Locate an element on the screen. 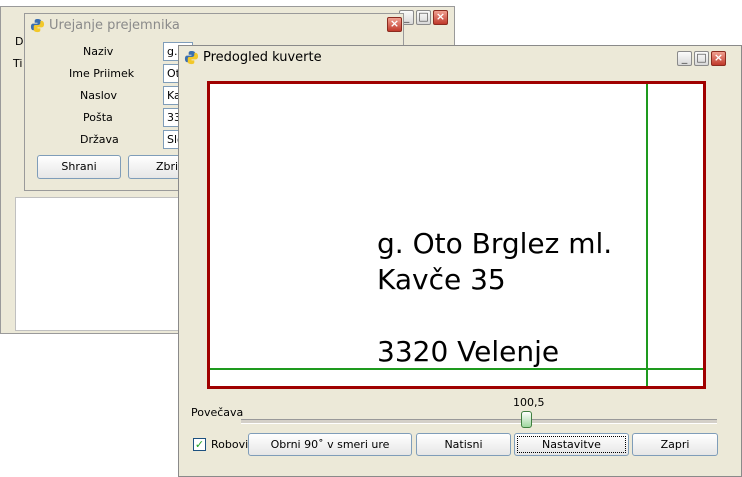  edges-checkbox-group: ✓ Robovi is located at coordinates (221, 445).